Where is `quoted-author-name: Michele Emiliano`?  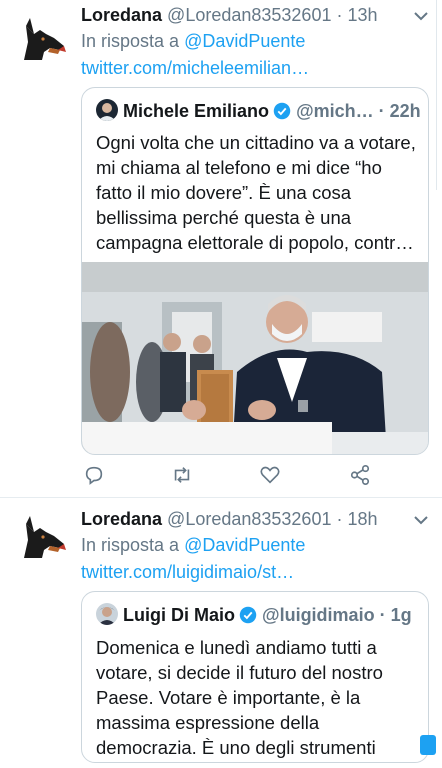 quoted-author-name: Michele Emiliano is located at coordinates (196, 111).